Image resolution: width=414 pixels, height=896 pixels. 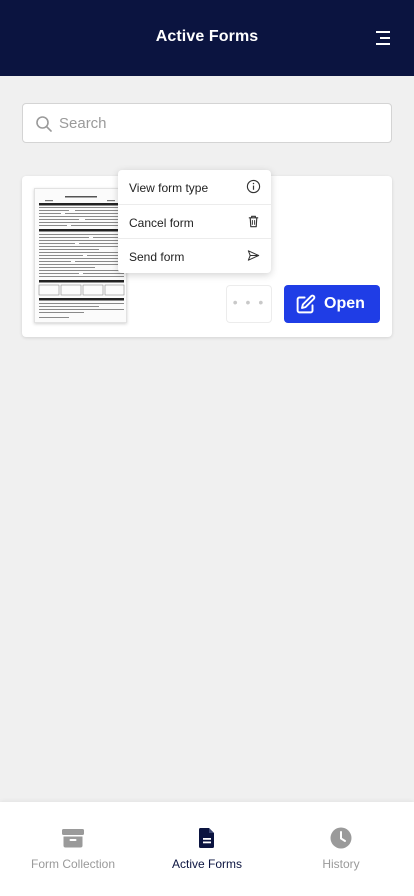 I want to click on nav-item-history: History, so click(x=341, y=849).